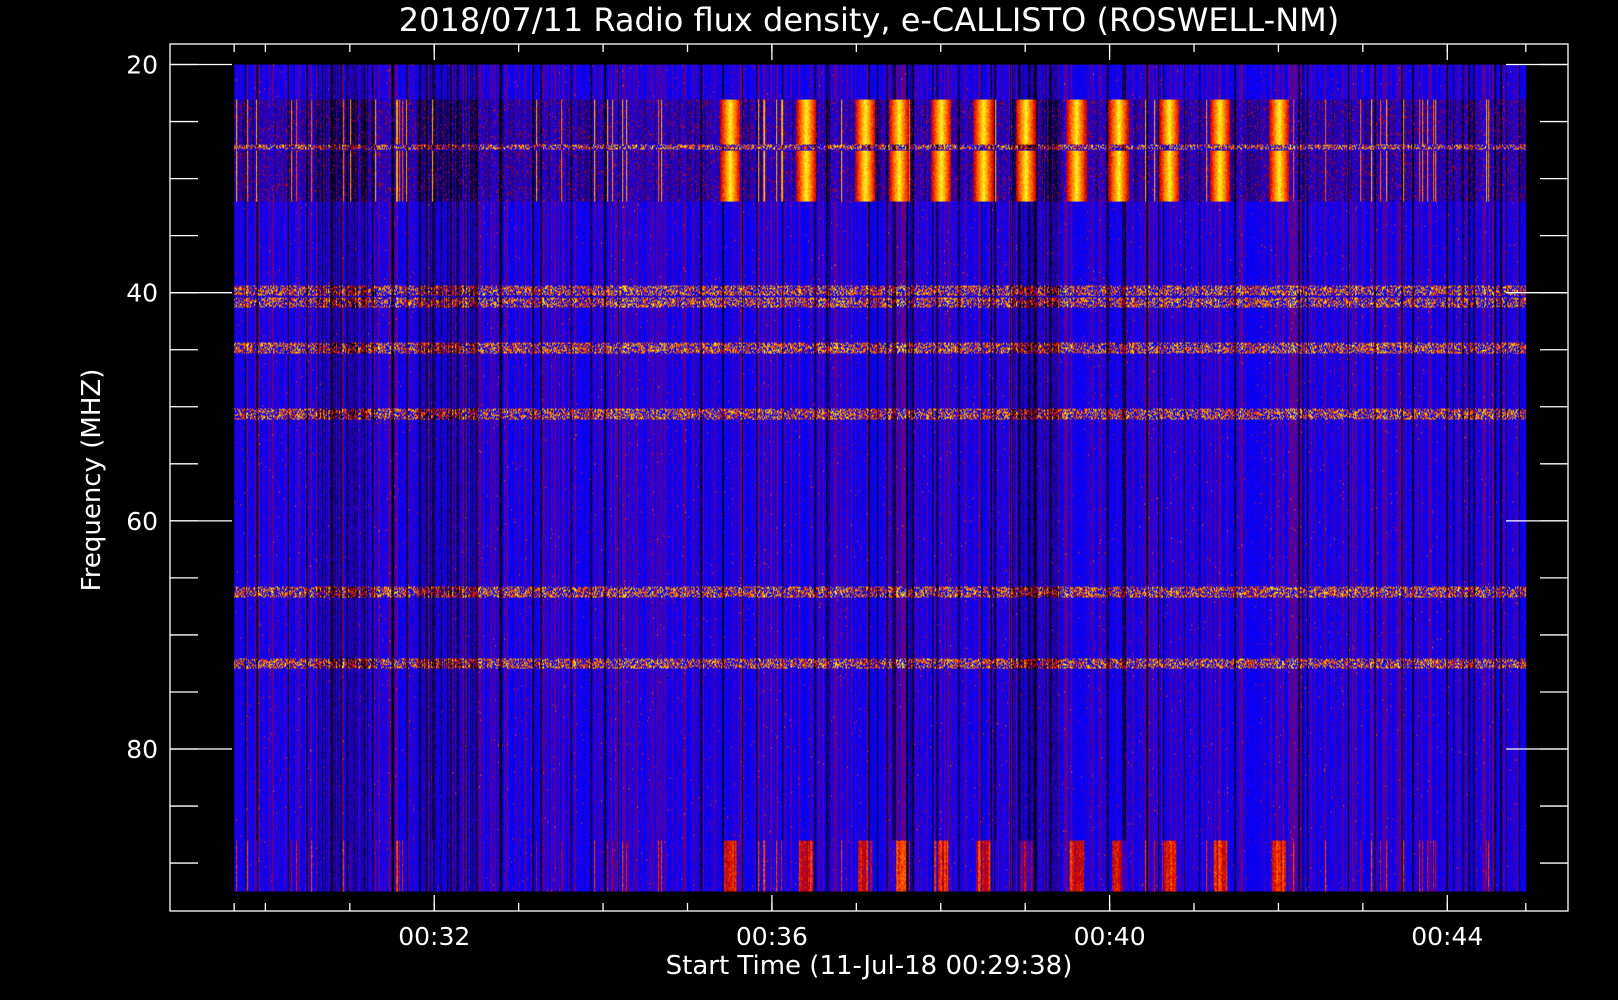  Describe the element at coordinates (869, 966) in the screenshot. I see `x-axis-title: Start Time (11-Jul-18 00:29:38)` at that location.